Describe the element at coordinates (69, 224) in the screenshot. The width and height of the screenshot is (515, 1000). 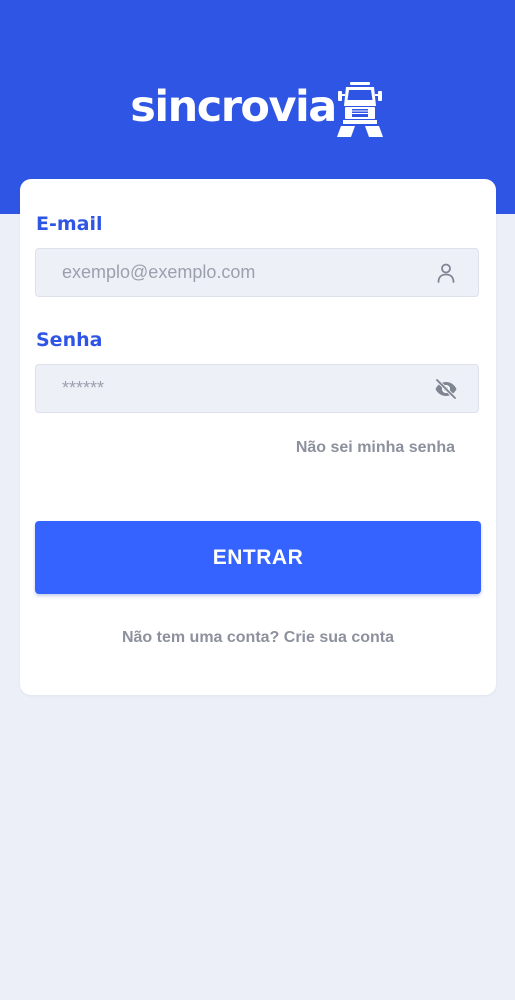
I see `email-label: E-mail` at that location.